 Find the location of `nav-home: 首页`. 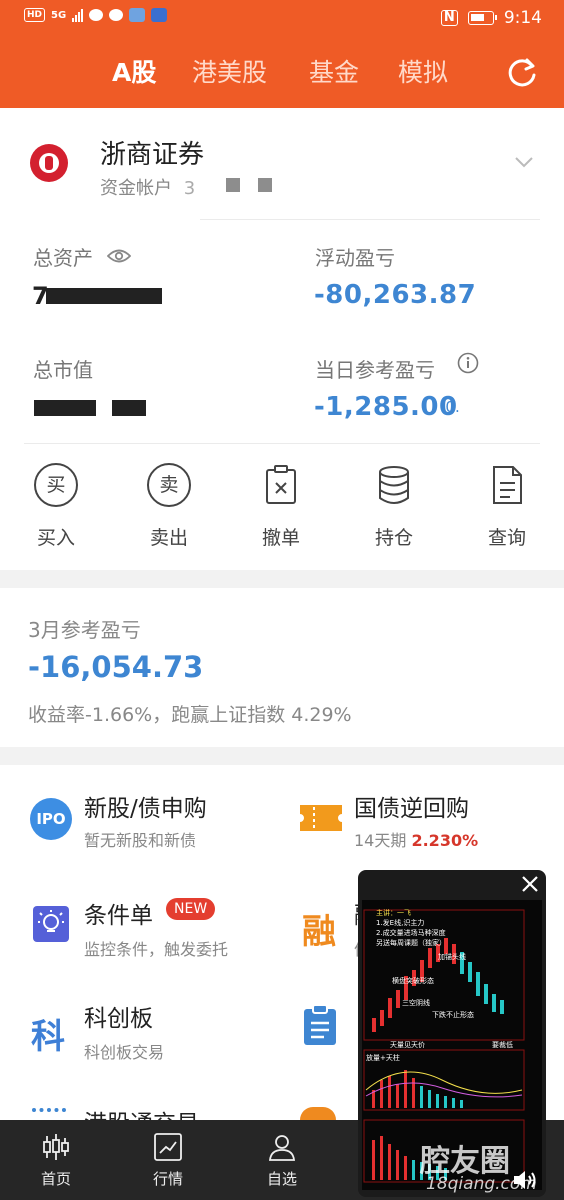

nav-home: 首页 is located at coordinates (56, 1160).